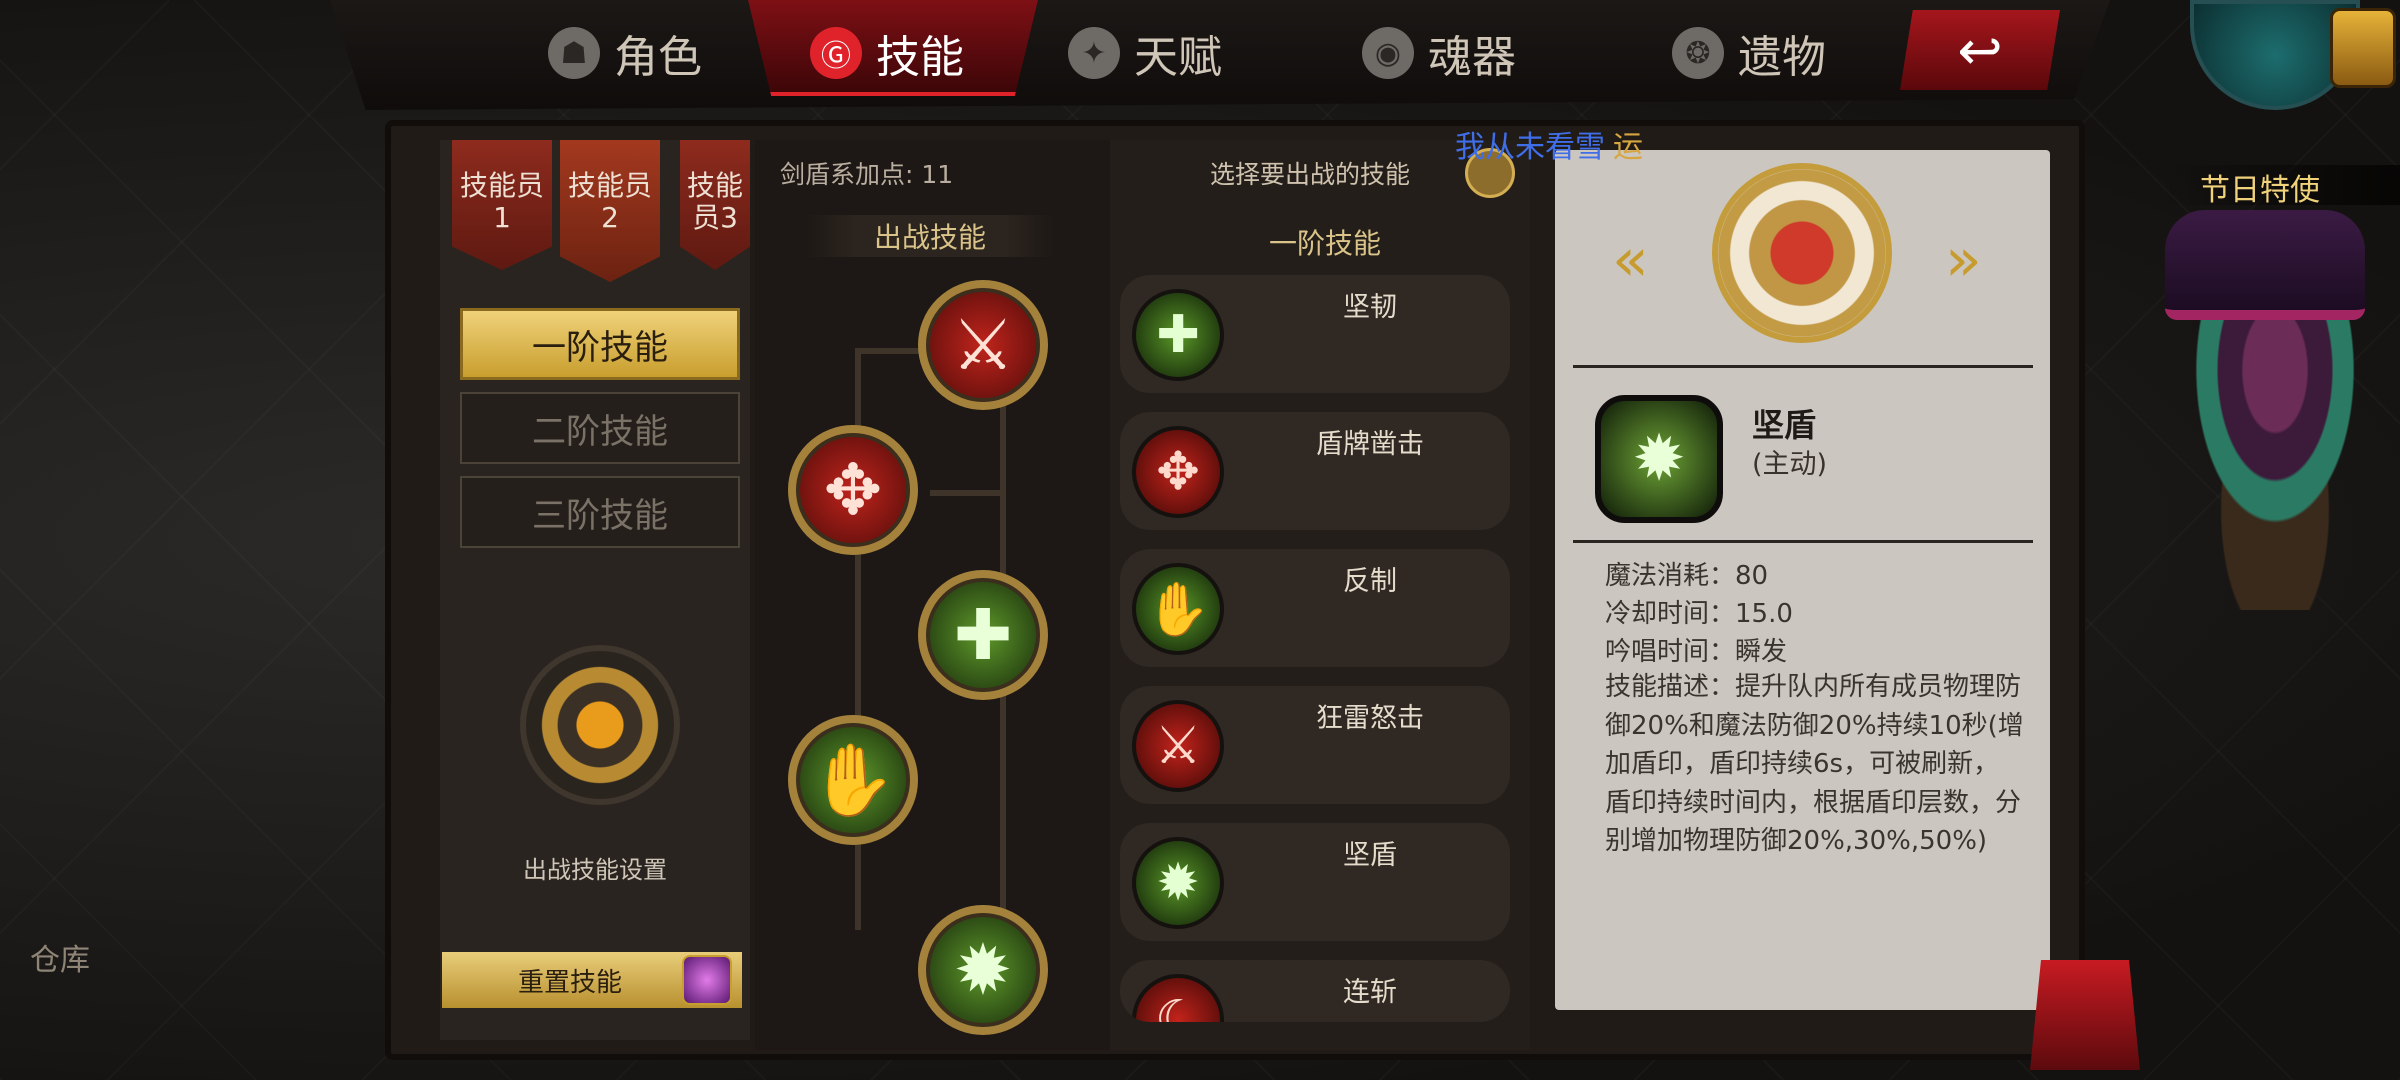  I want to click on back-arrow-icon: ↩, so click(1980, 50).